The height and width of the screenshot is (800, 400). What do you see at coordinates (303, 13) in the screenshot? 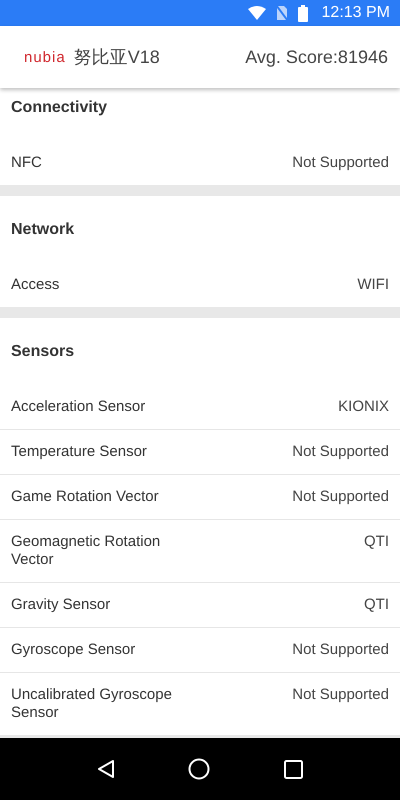
I see `battery-icon` at bounding box center [303, 13].